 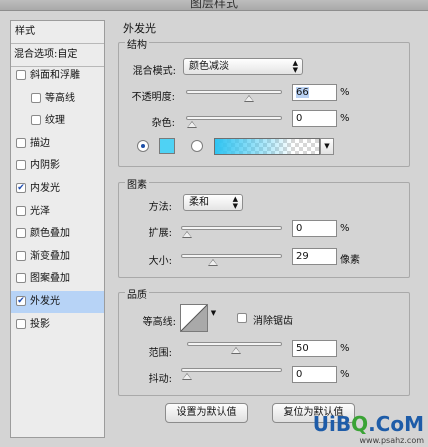 What do you see at coordinates (153, 97) in the screenshot?
I see `opacity-label: 不透明度:` at bounding box center [153, 97].